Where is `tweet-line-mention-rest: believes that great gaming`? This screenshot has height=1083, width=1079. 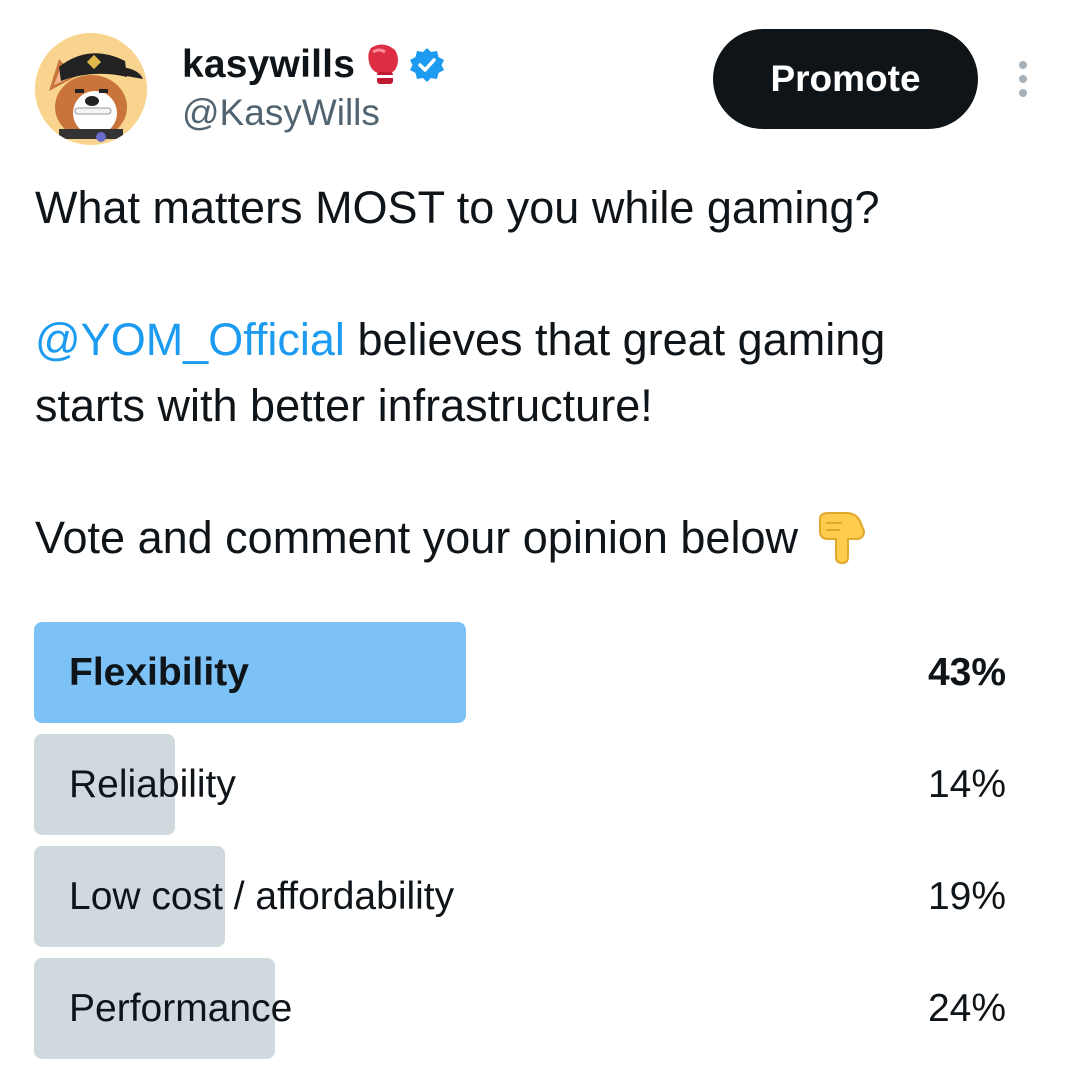
tweet-line-mention-rest: believes that great gaming is located at coordinates (615, 339).